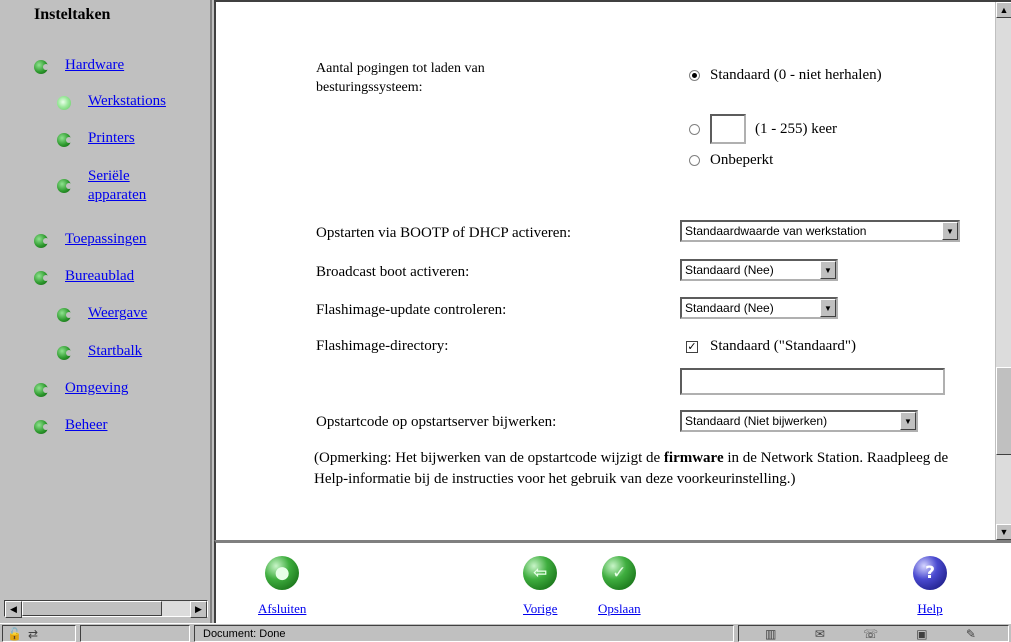 This screenshot has width=1011, height=642. What do you see at coordinates (971, 634) in the screenshot?
I see `edit-icon: ✎` at bounding box center [971, 634].